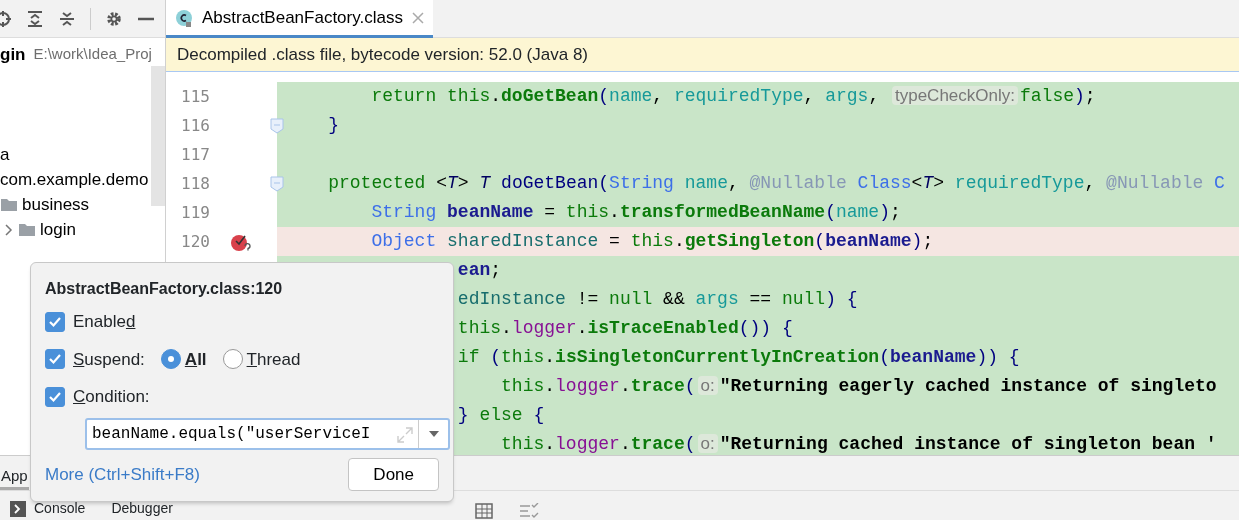 The height and width of the screenshot is (520, 1239). I want to click on settings-icon, so click(114, 18).